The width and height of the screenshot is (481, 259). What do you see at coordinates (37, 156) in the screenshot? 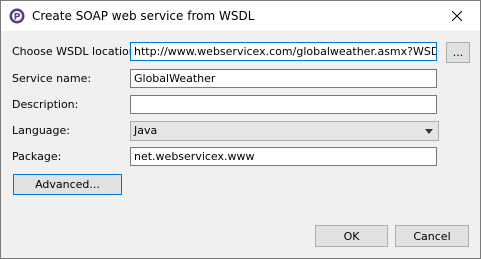
I see `package-label: Package:` at bounding box center [37, 156].